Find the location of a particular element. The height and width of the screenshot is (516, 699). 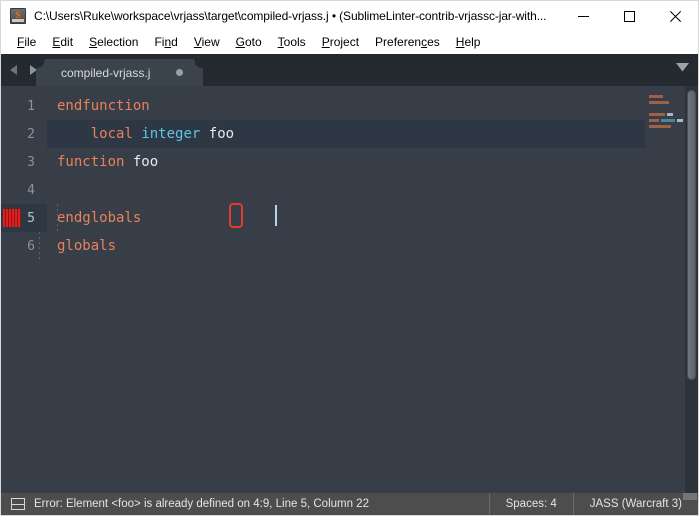

gutter-line: 1 is located at coordinates (24, 106).